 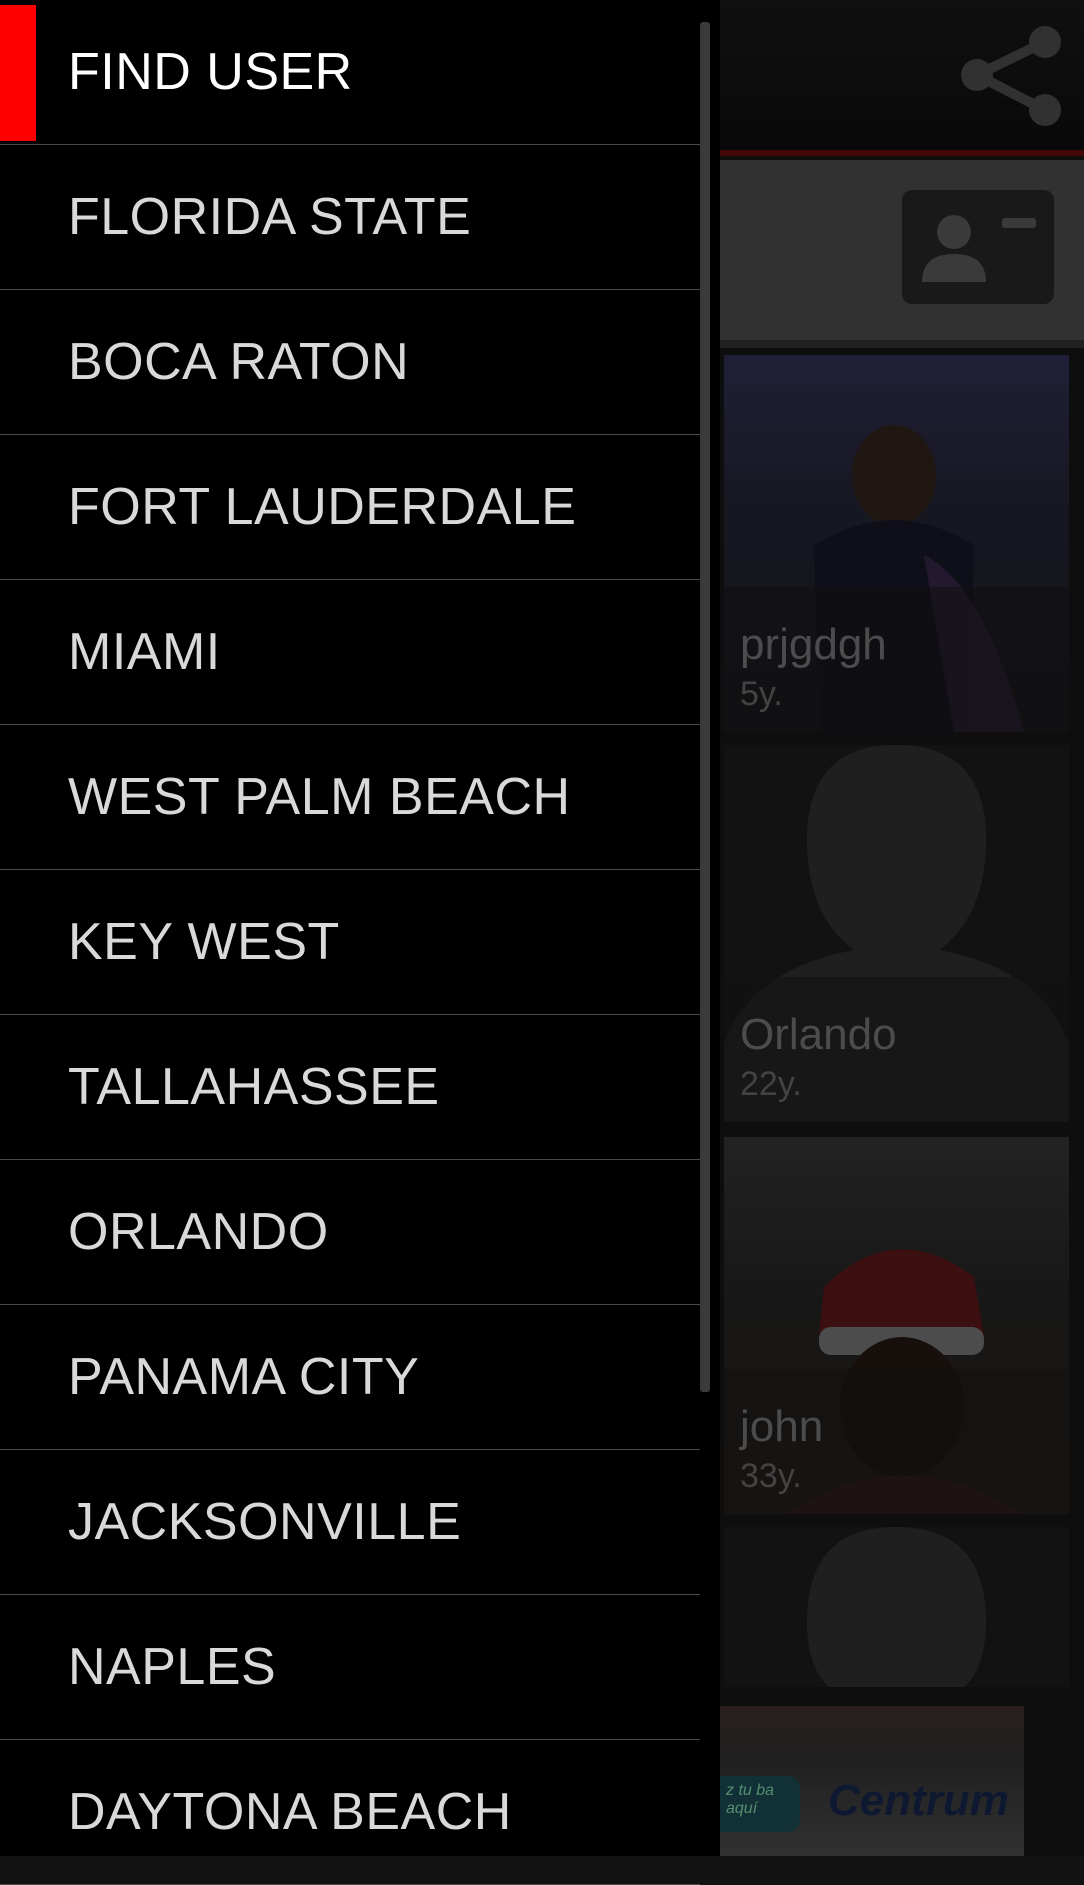 I want to click on nav-item-label: TALLAHASSEE, so click(x=254, y=1087).